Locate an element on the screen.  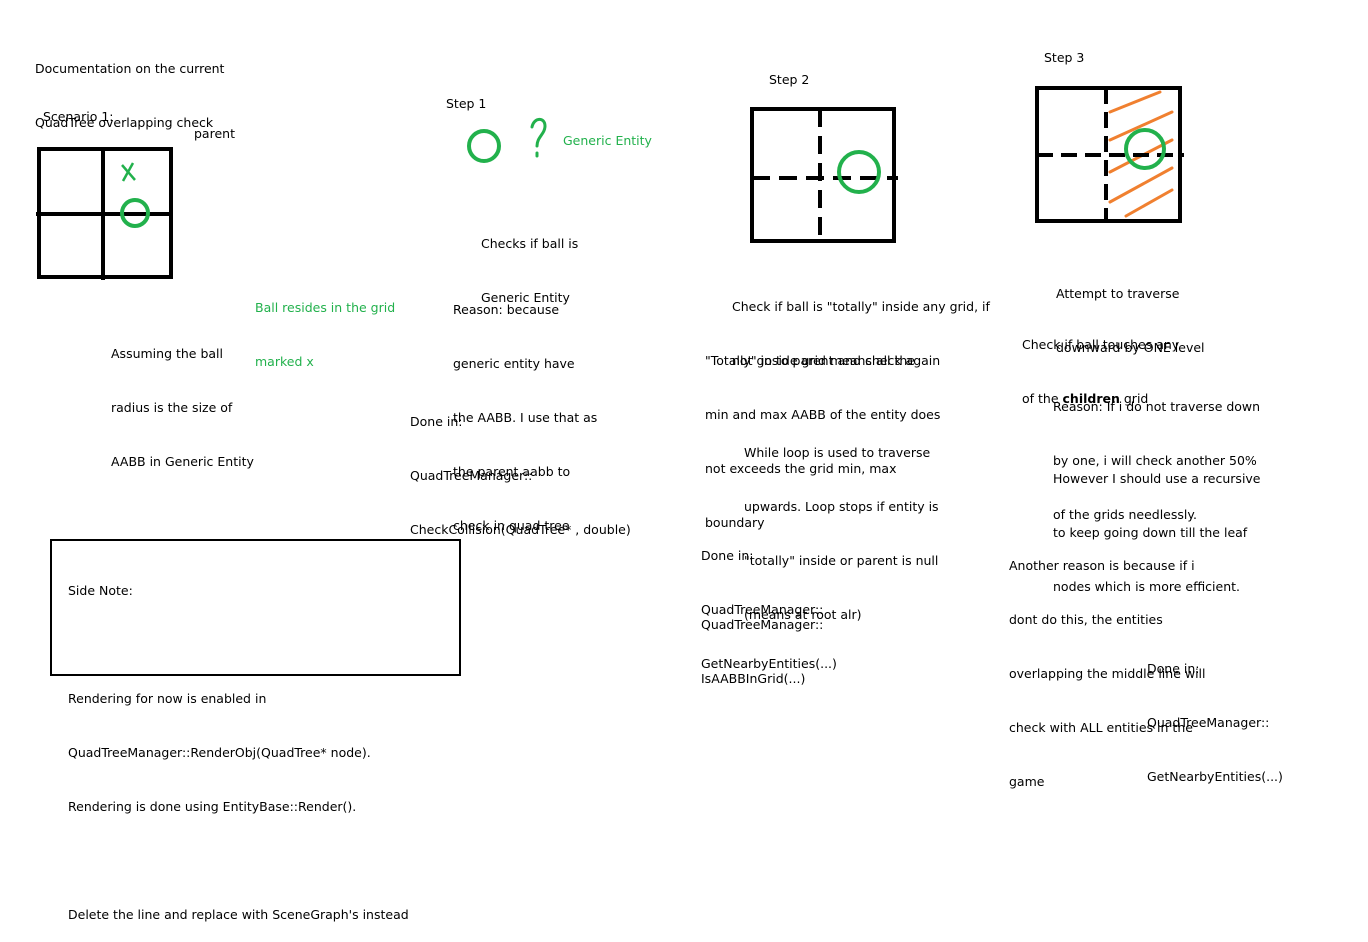
step2-heading: Step 2 is located at coordinates (789, 79).